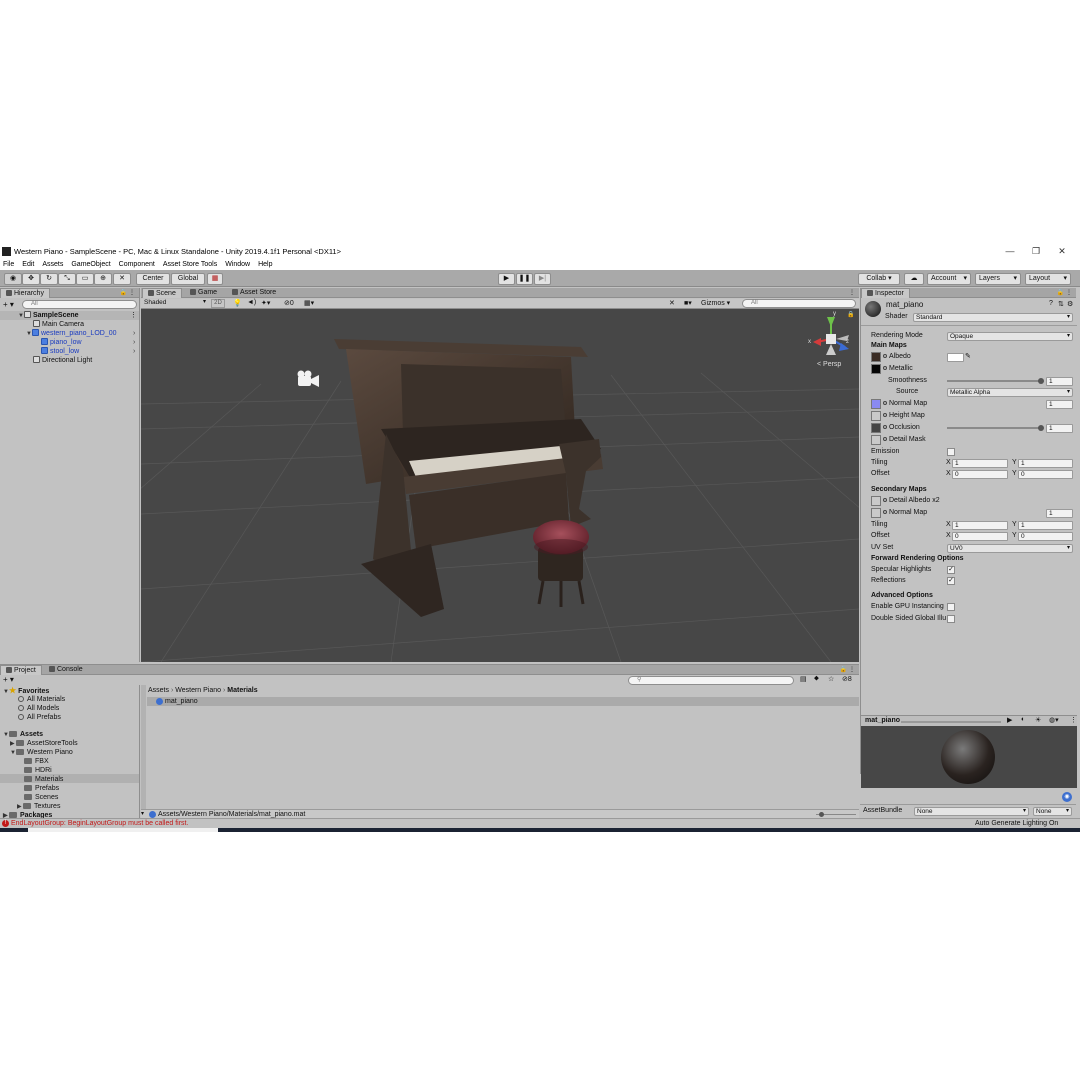  Describe the element at coordinates (36, 761) in the screenshot. I see `folder-fbx: FBX` at that location.